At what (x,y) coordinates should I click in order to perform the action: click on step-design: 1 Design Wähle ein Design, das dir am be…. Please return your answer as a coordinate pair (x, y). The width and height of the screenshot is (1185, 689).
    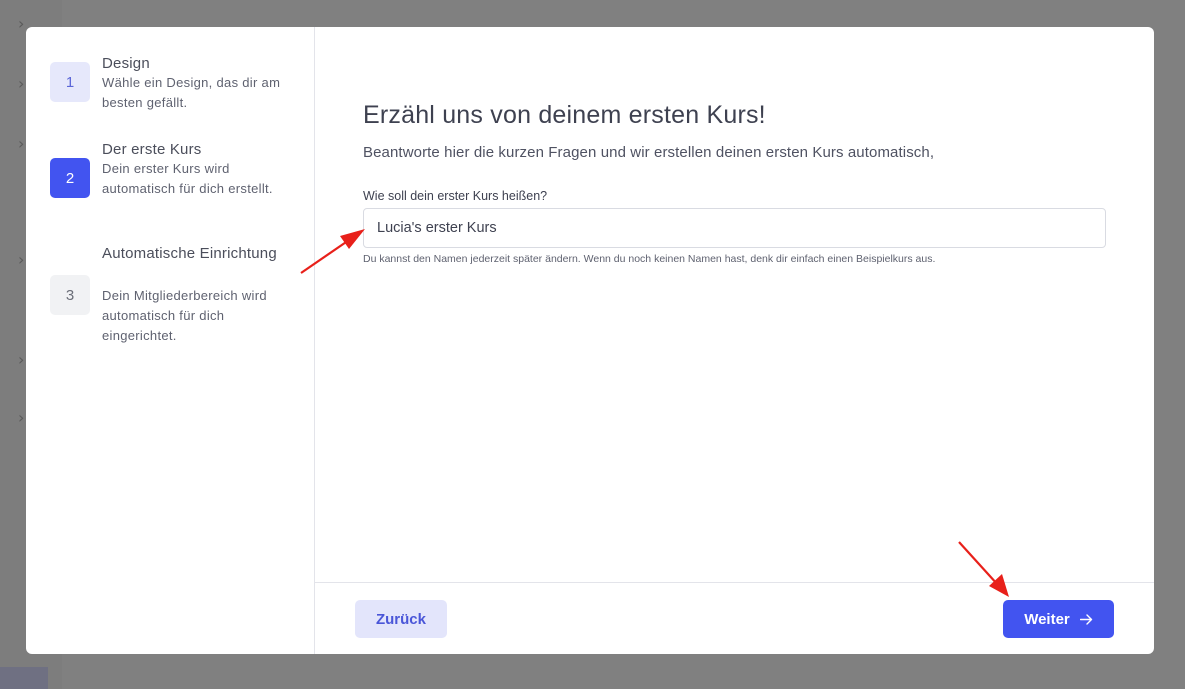
    Looking at the image, I should click on (175, 83).